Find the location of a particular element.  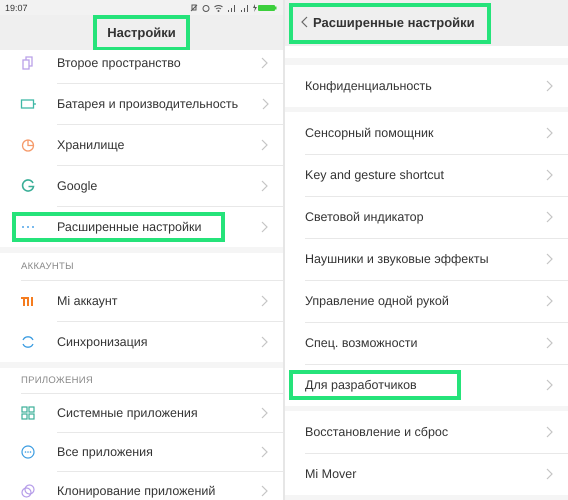

battery-icon is located at coordinates (265, 8).